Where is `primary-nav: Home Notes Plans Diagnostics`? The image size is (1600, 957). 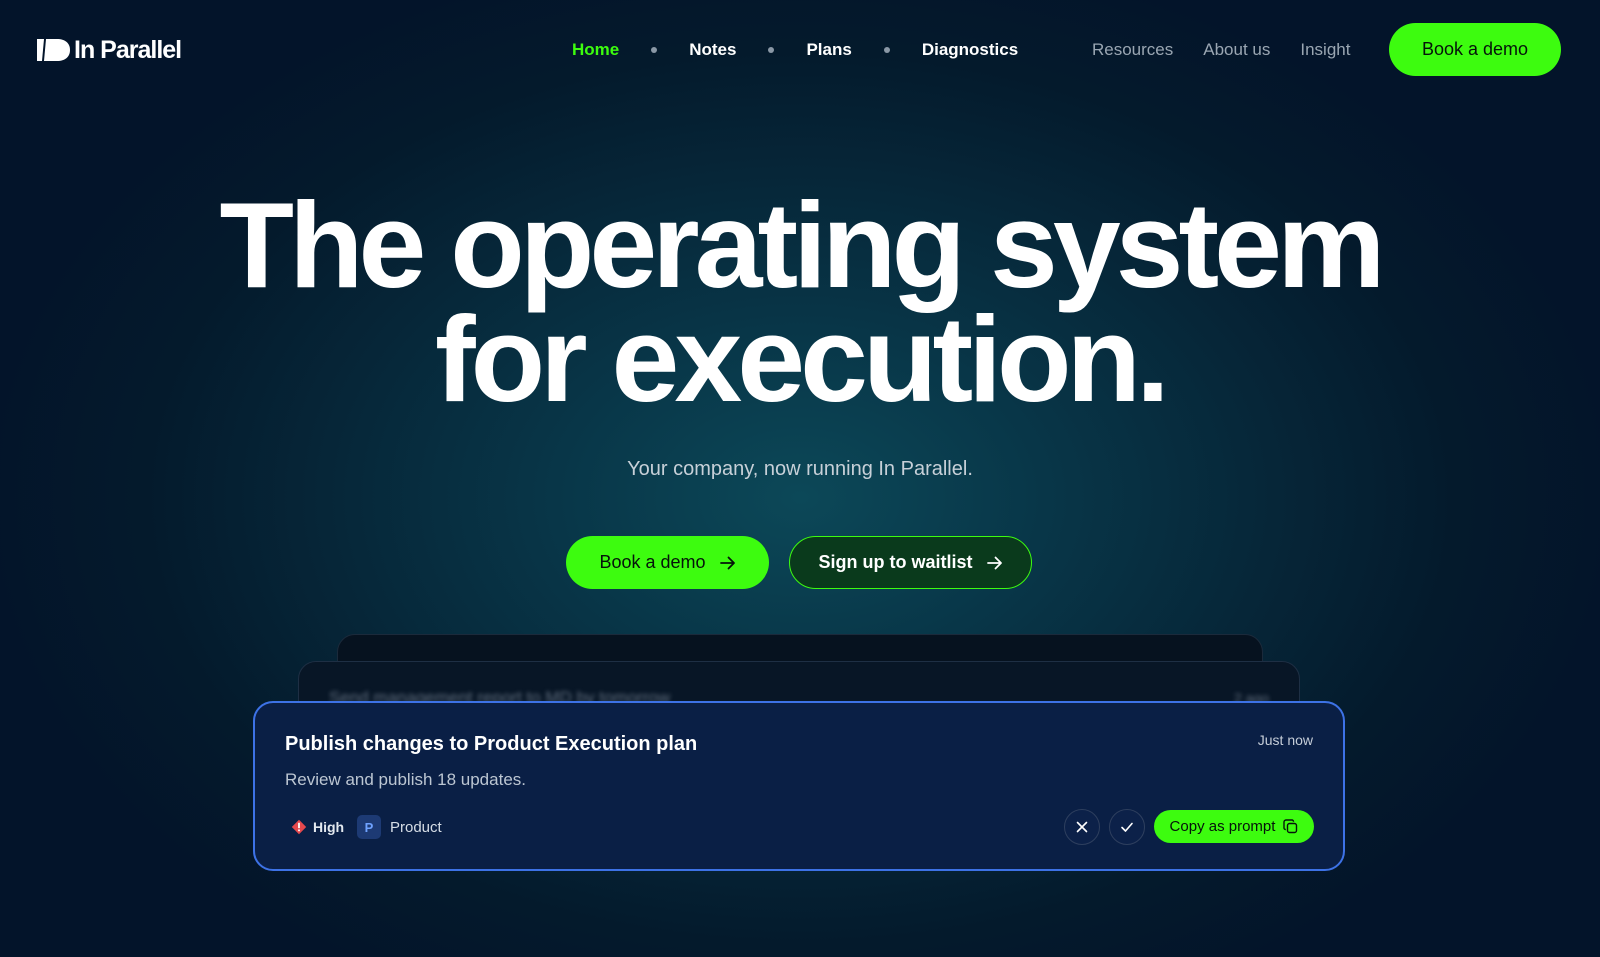 primary-nav: Home Notes Plans Diagnostics is located at coordinates (795, 50).